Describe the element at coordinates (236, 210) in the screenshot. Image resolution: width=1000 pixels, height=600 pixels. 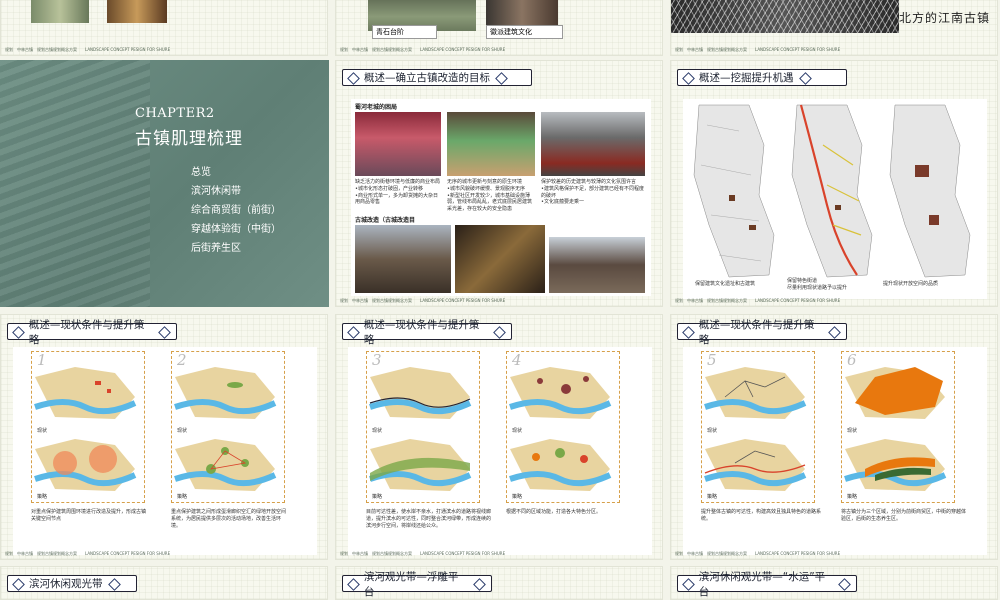
I see `menu-item-front-street: 综合商贸街（前街）` at that location.